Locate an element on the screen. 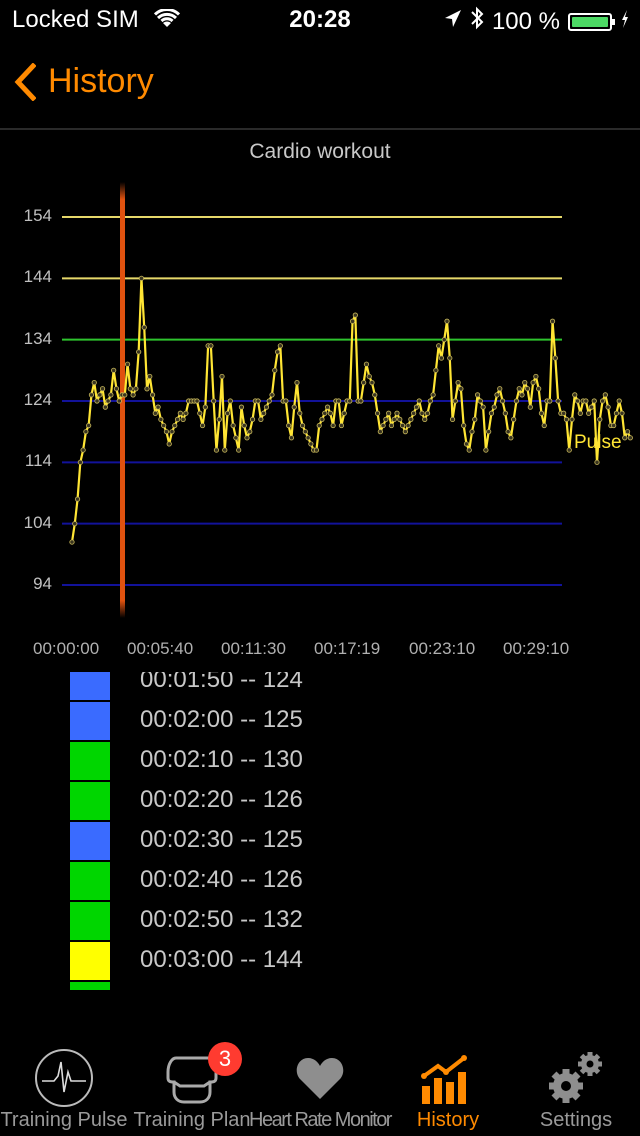 This screenshot has width=640, height=1136. y-tick-label: 114 is located at coordinates (38, 461).